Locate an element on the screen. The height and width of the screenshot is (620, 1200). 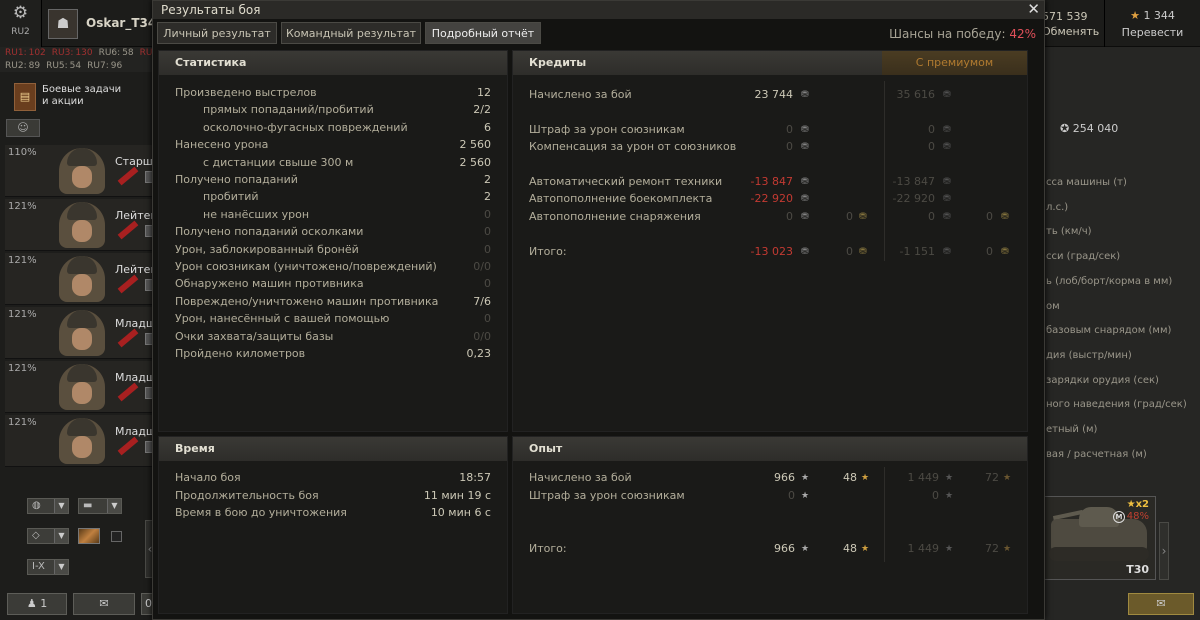
stat-label: Произведено выстрелов is located at coordinates (246, 92).